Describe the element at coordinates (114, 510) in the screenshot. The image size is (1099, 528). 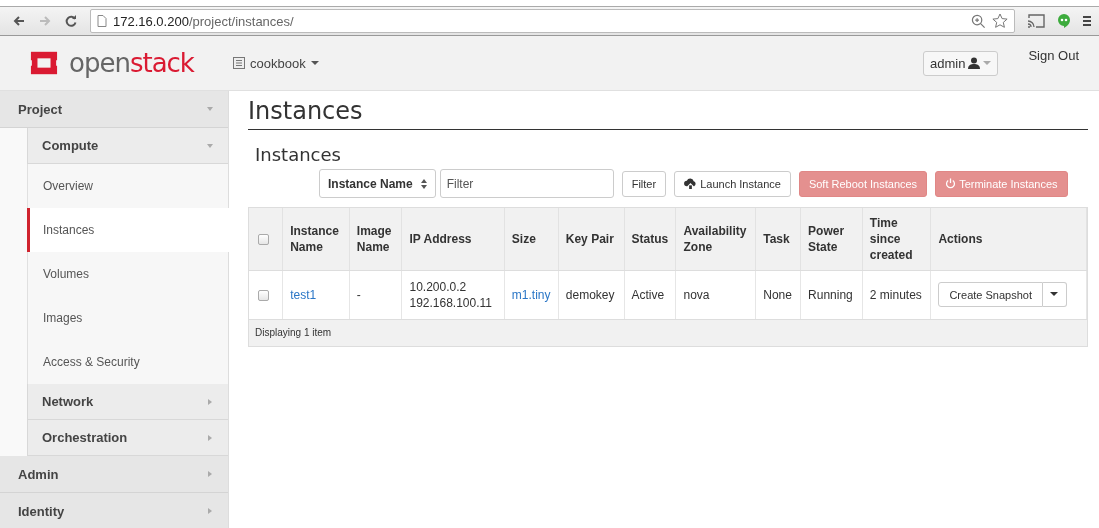
I see `sidebar-section: Identity` at that location.